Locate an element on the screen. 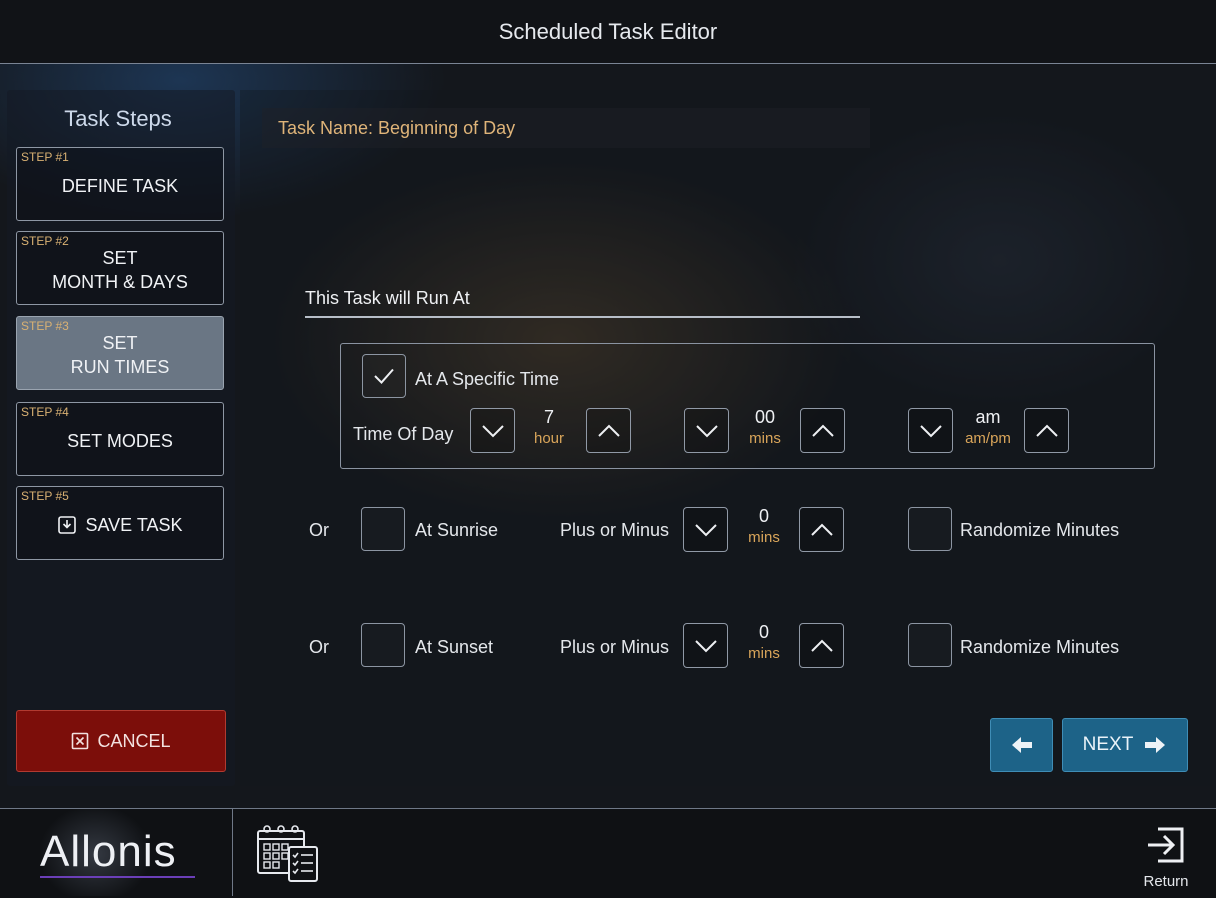 This screenshot has width=1216, height=898. arrow-right-icon is located at coordinates (1155, 745).